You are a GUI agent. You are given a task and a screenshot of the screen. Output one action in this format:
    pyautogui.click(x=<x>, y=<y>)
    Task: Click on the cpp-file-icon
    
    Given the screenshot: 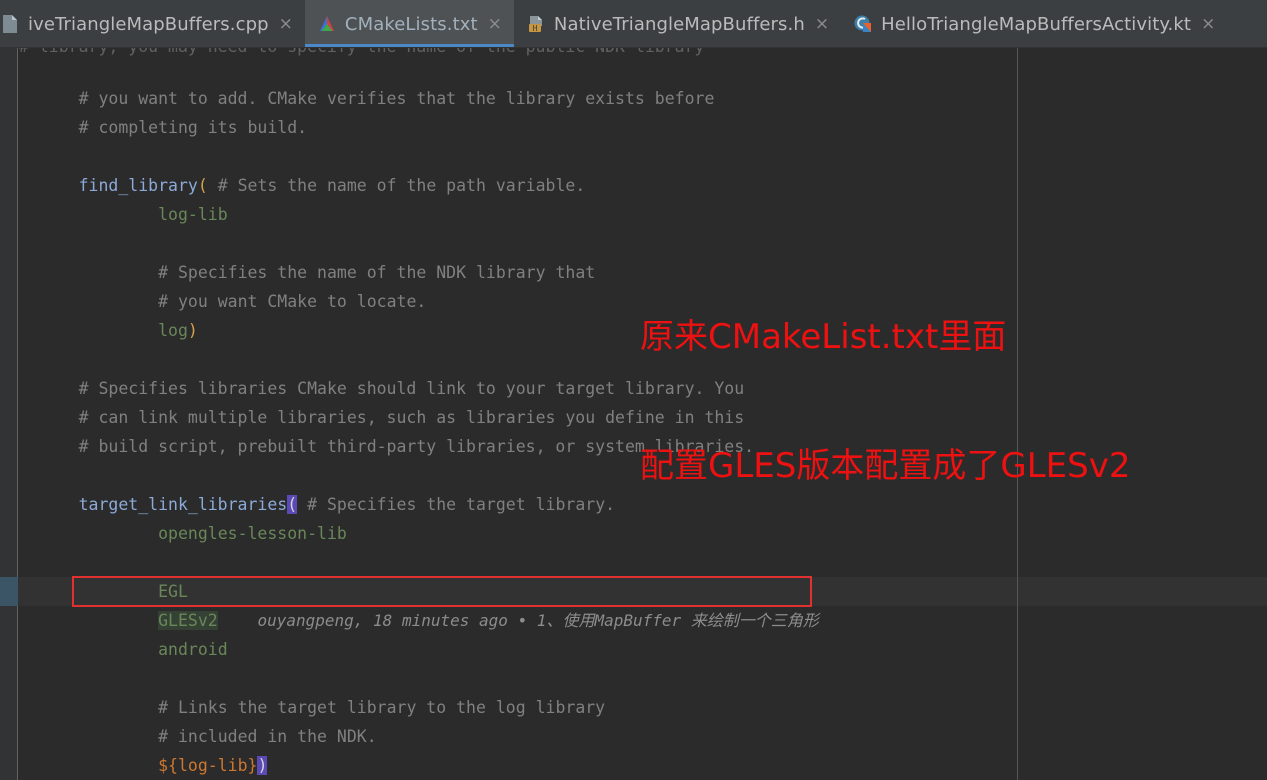 What is the action you would take?
    pyautogui.click(x=10, y=24)
    